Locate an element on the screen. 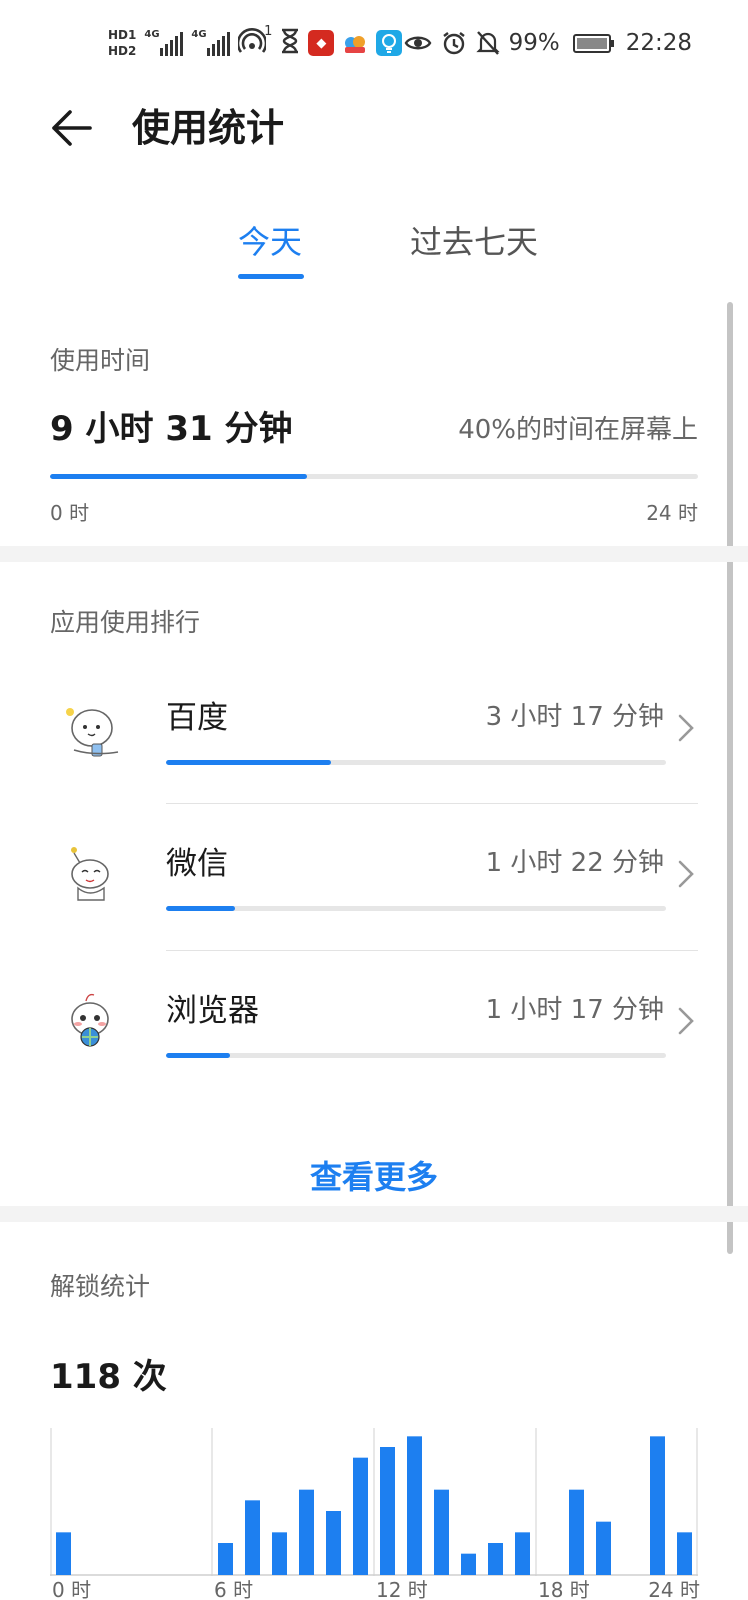  usage-time-value: 9 小时 31 分钟 is located at coordinates (171, 429).